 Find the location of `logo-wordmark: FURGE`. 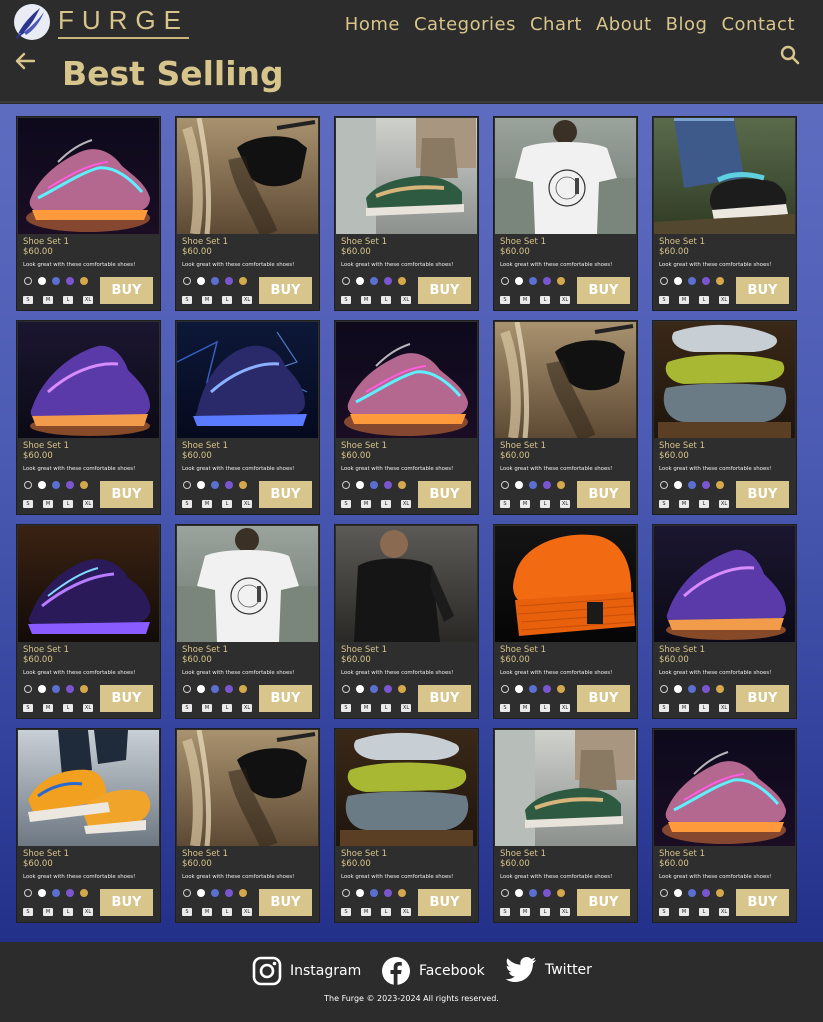

logo-wordmark: FURGE is located at coordinates (123, 22).